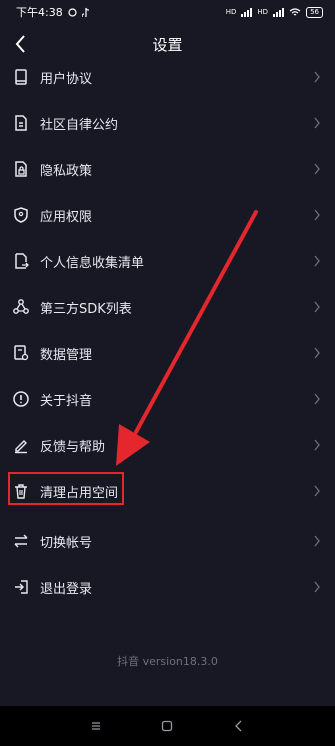 This screenshot has height=746, width=335. What do you see at coordinates (66, 79) in the screenshot?
I see `menu-item-label: 用户协议` at bounding box center [66, 79].